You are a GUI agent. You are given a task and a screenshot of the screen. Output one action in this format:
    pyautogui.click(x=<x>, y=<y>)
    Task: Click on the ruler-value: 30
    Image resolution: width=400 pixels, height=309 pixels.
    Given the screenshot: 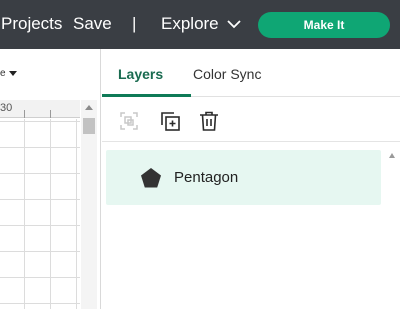 What is the action you would take?
    pyautogui.click(x=6, y=108)
    